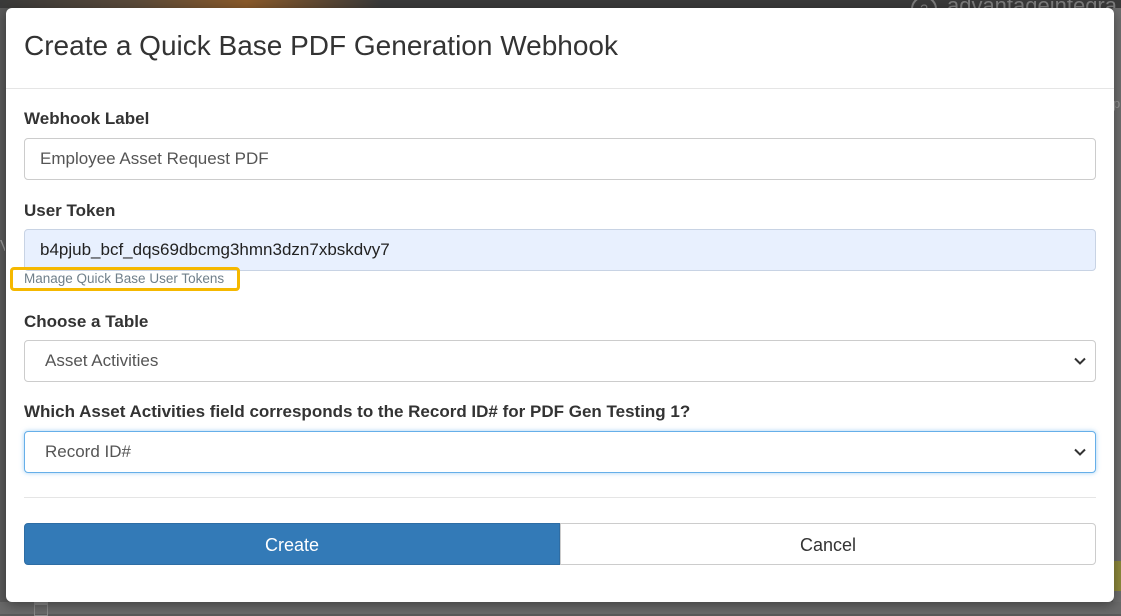 The image size is (1121, 616). What do you see at coordinates (70, 210) in the screenshot?
I see `user-token-label: User Token` at bounding box center [70, 210].